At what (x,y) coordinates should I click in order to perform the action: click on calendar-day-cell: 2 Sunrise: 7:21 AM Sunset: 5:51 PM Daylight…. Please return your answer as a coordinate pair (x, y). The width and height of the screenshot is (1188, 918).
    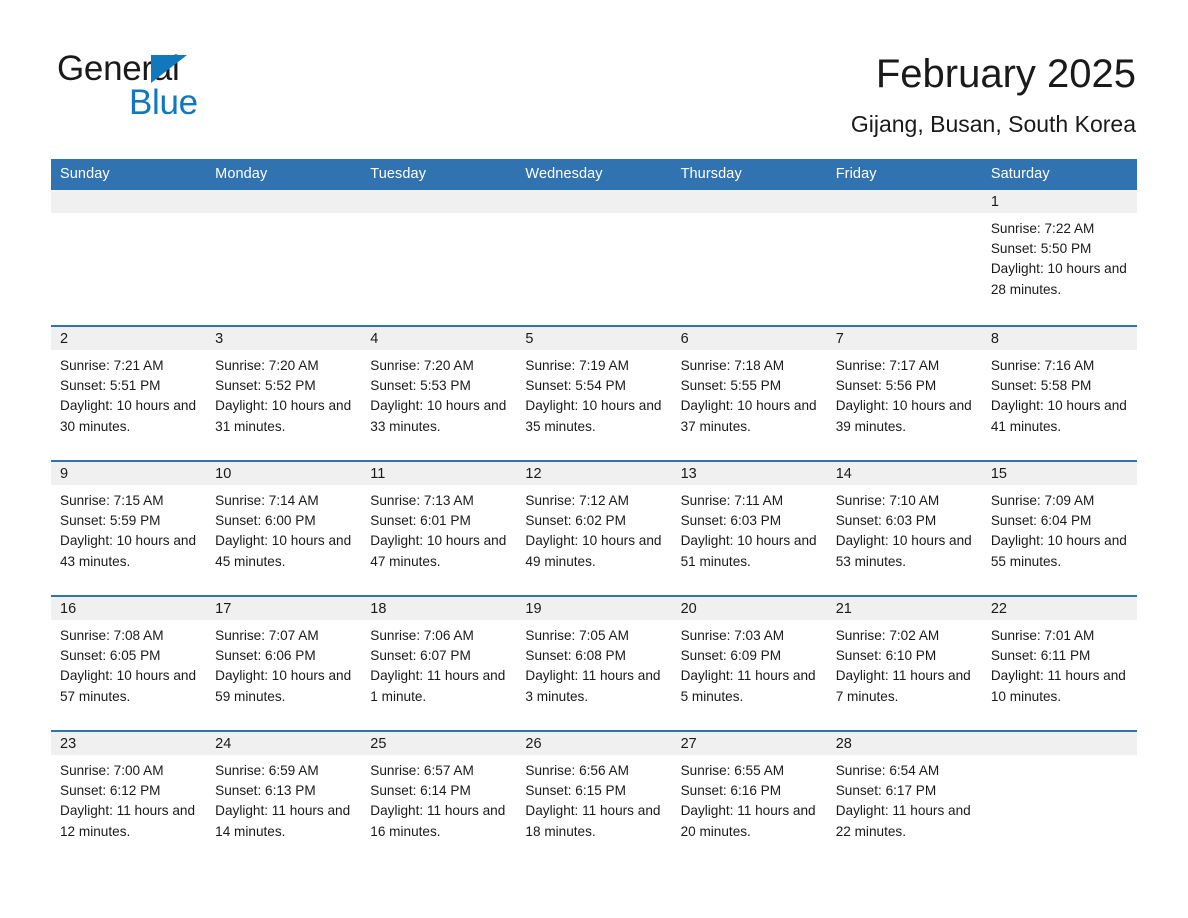
    Looking at the image, I should click on (129, 393).